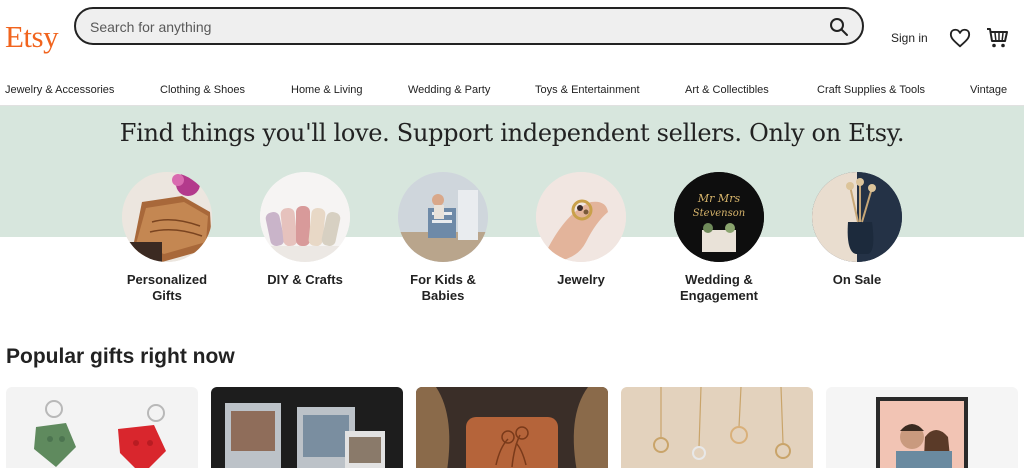 The width and height of the screenshot is (1024, 468). What do you see at coordinates (59, 90) in the screenshot?
I see `nav-jewelry-accessories: Jewelry & Accessories` at bounding box center [59, 90].